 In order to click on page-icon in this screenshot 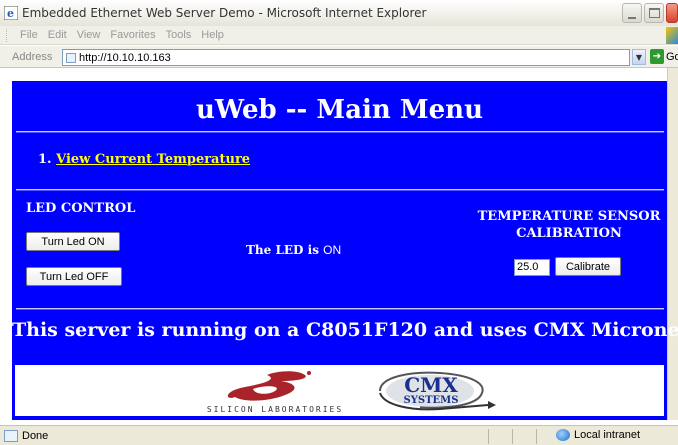, I will do `click(71, 58)`.